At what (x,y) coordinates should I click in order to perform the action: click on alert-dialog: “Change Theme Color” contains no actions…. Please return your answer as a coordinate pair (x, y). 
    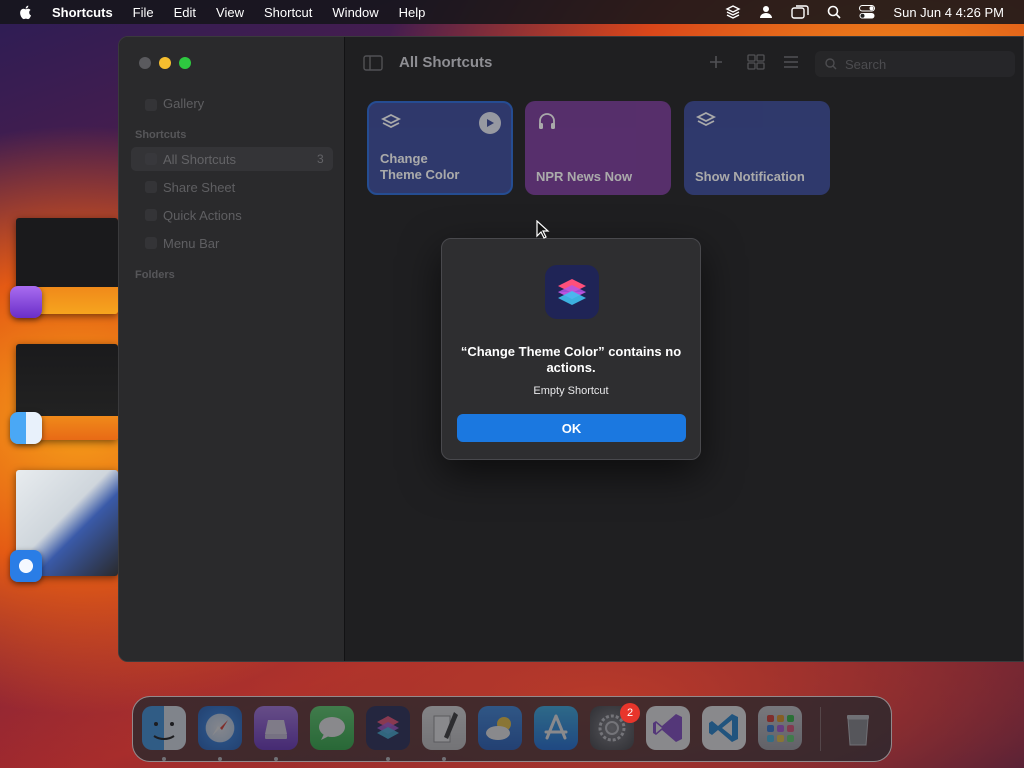
    Looking at the image, I should click on (571, 349).